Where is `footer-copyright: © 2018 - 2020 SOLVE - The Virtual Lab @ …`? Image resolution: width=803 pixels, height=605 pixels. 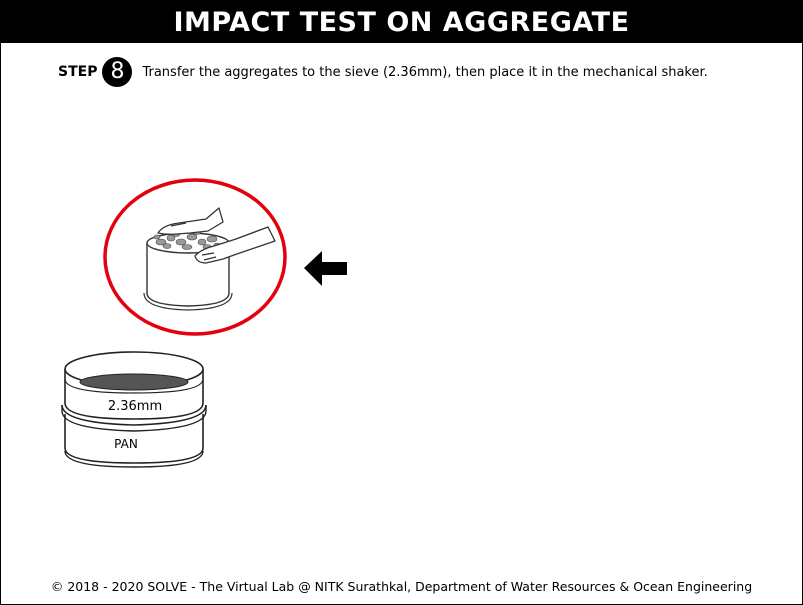
footer-copyright: © 2018 - 2020 SOLVE - The Virtual Lab @ … is located at coordinates (401, 586).